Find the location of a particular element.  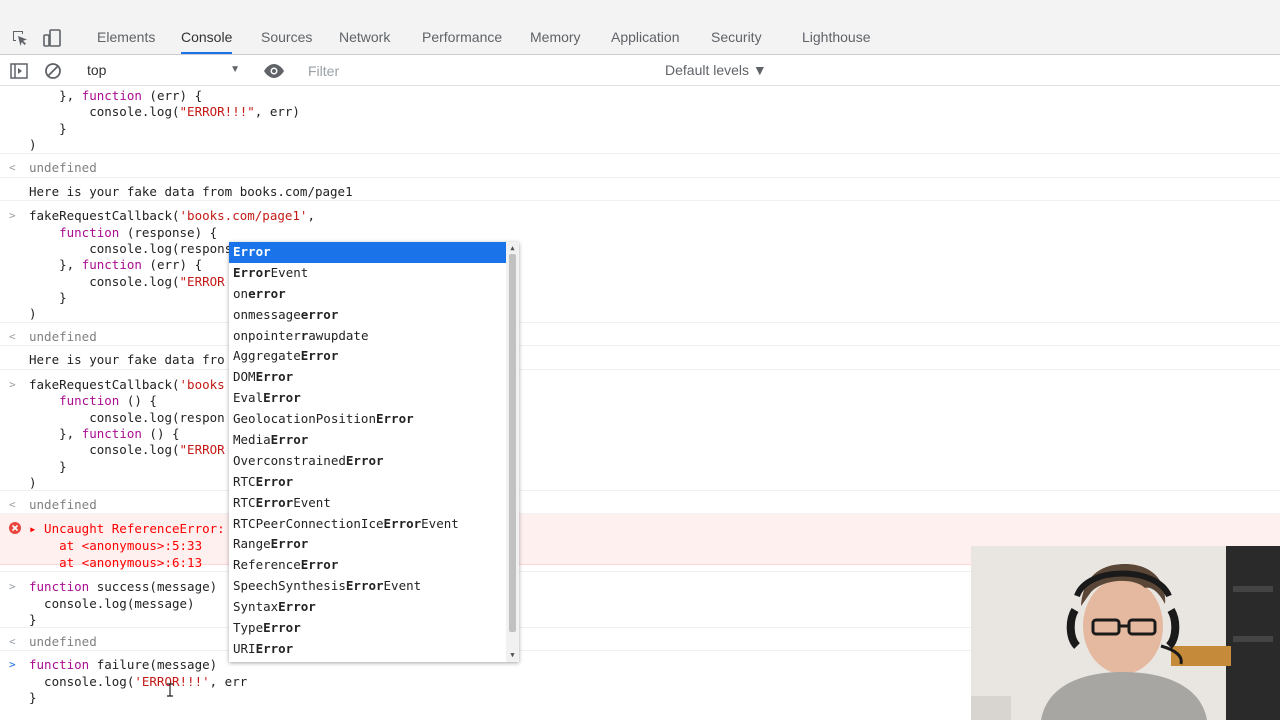

tab-lighthouse: Lighthouse is located at coordinates (836, 41).